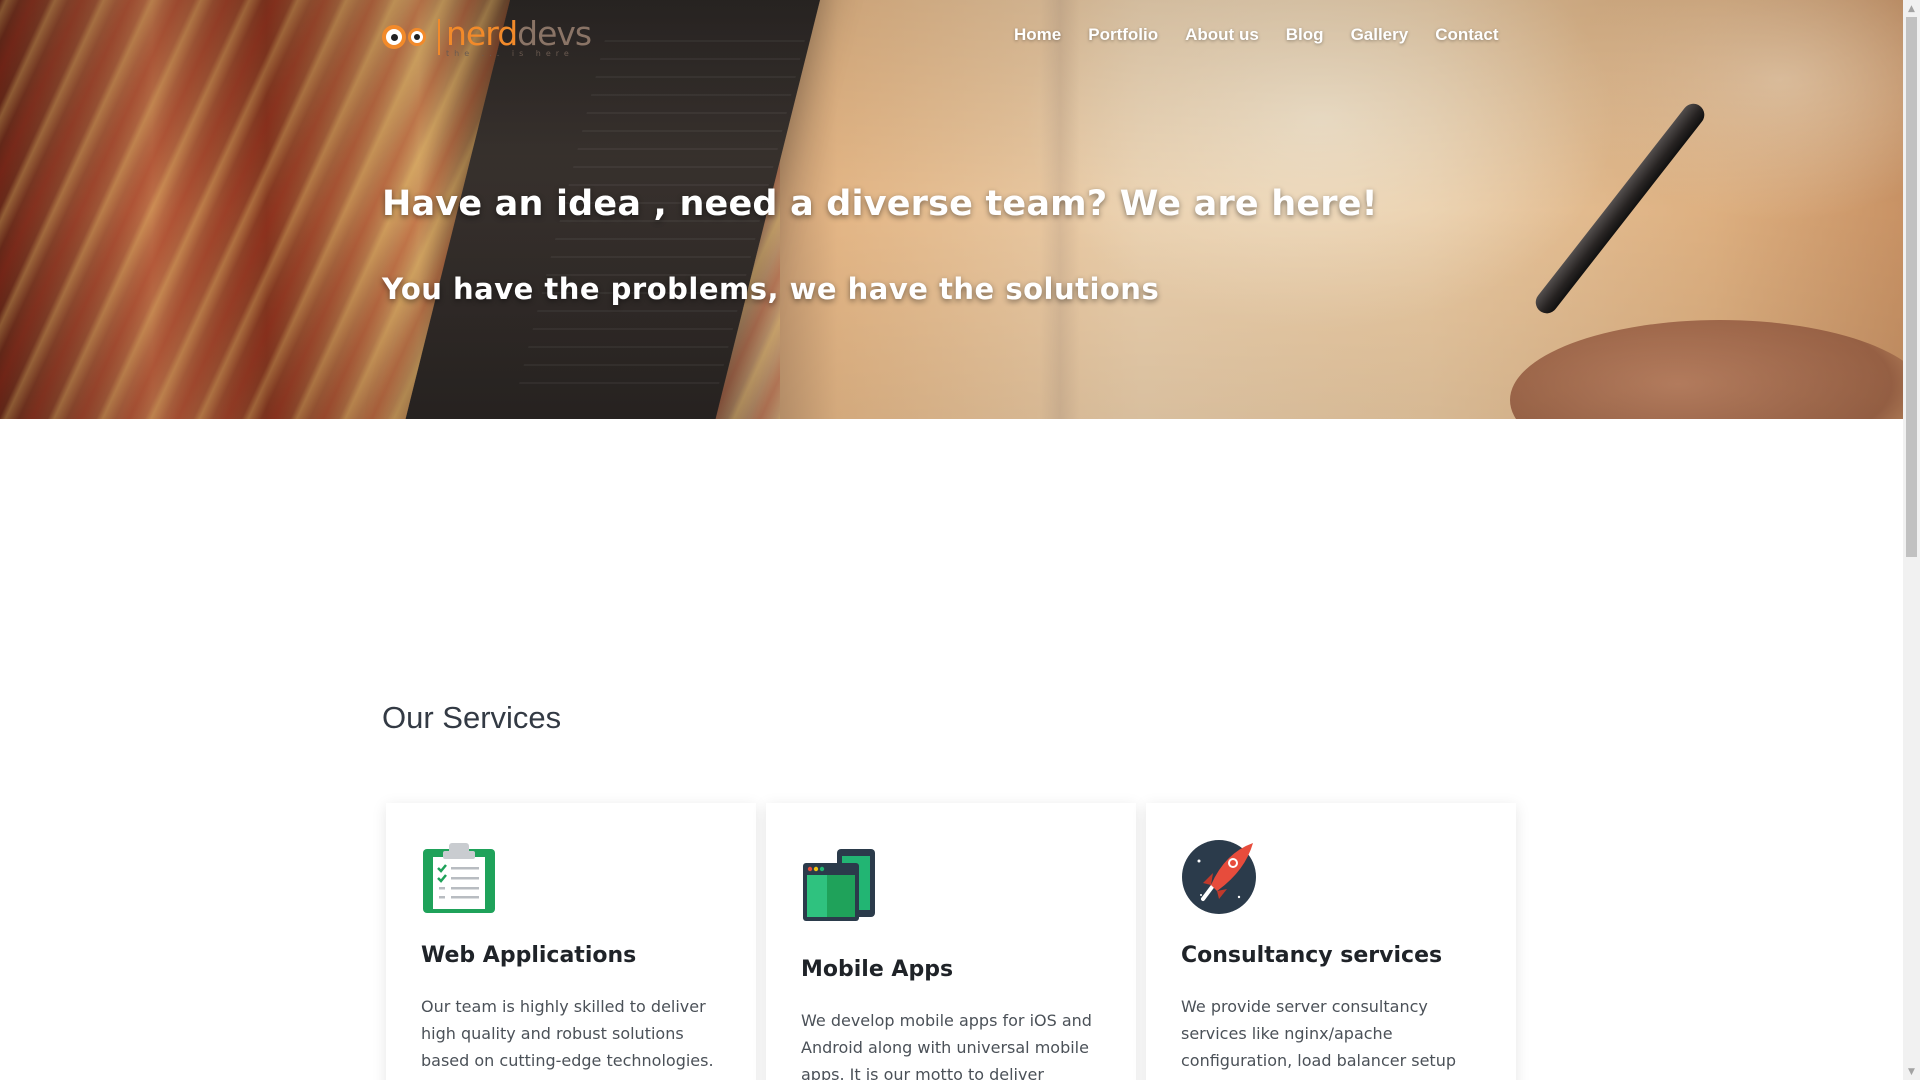 Image resolution: width=1920 pixels, height=1080 pixels. Describe the element at coordinates (1911, 8) in the screenshot. I see `scroll-up-icon: ▲` at that location.